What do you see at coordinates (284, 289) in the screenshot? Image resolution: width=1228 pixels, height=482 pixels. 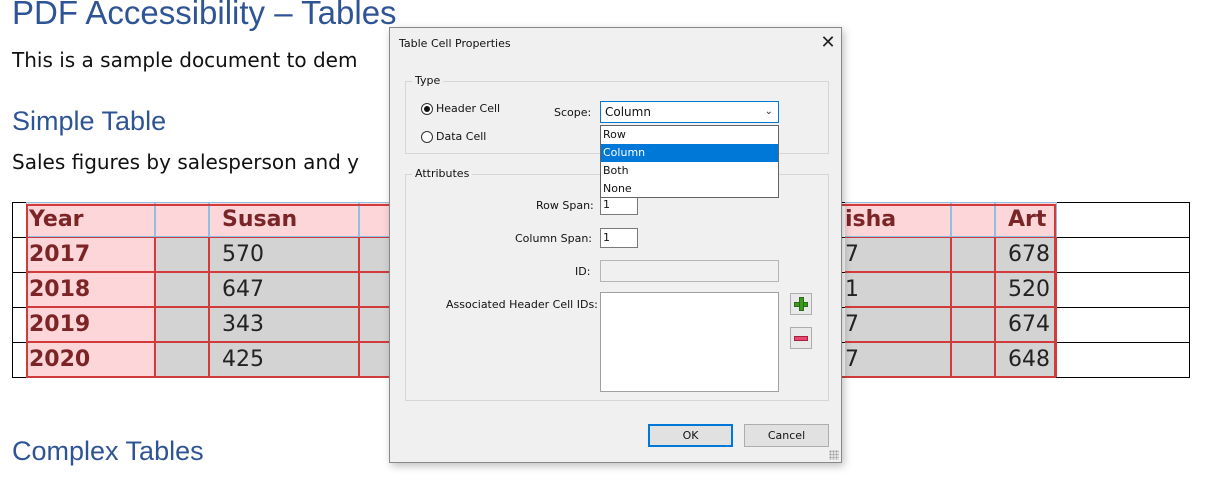 I see `table-cell: 647` at bounding box center [284, 289].